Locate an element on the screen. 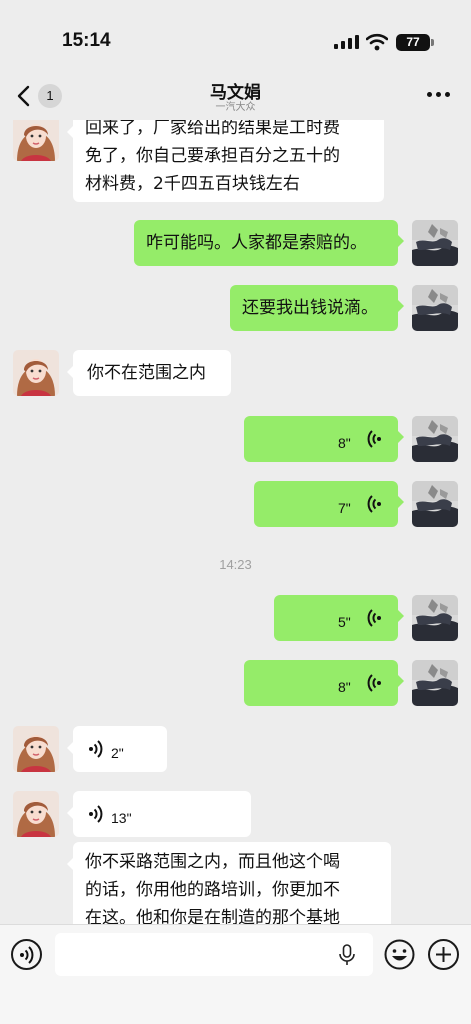 The height and width of the screenshot is (1024, 471). more-icon is located at coordinates (439, 95).